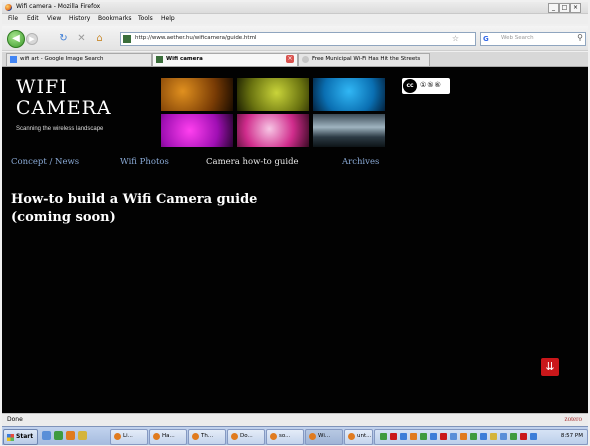 The height and width of the screenshot is (446, 590). Describe the element at coordinates (550, 367) in the screenshot. I see `scroll-down-icon: ⇊` at that location.